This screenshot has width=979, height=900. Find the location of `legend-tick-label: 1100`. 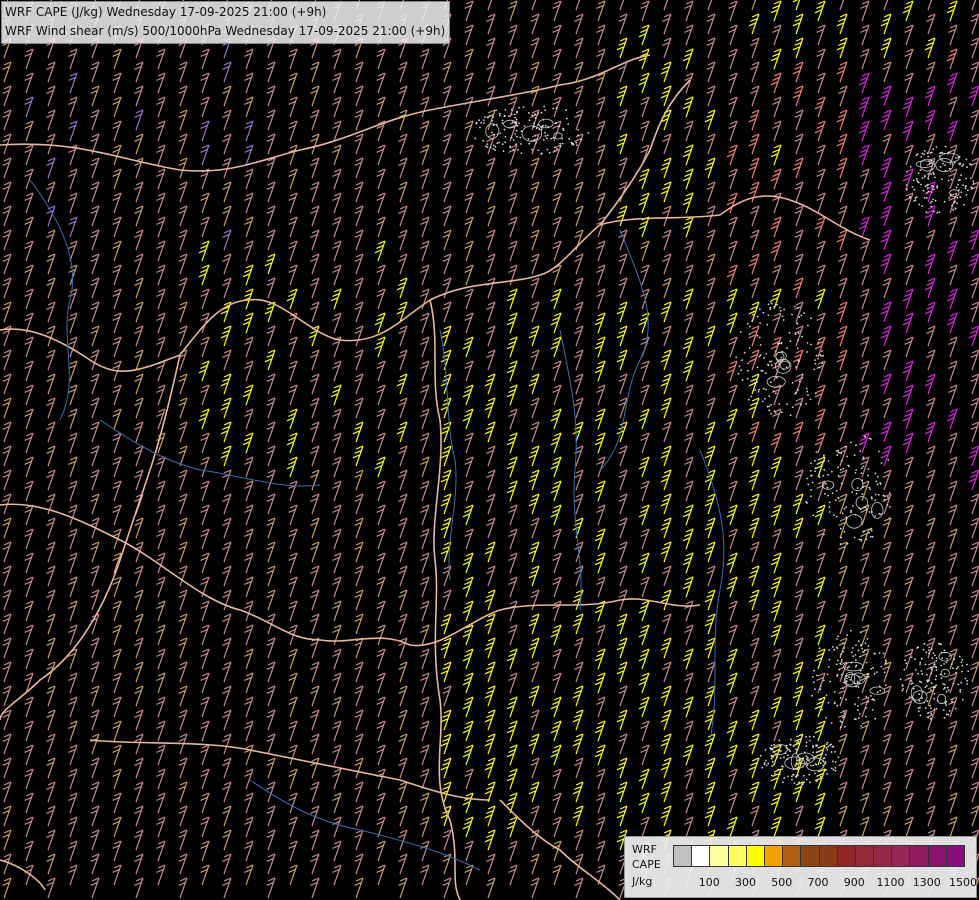

legend-tick-label: 1100 is located at coordinates (890, 882).